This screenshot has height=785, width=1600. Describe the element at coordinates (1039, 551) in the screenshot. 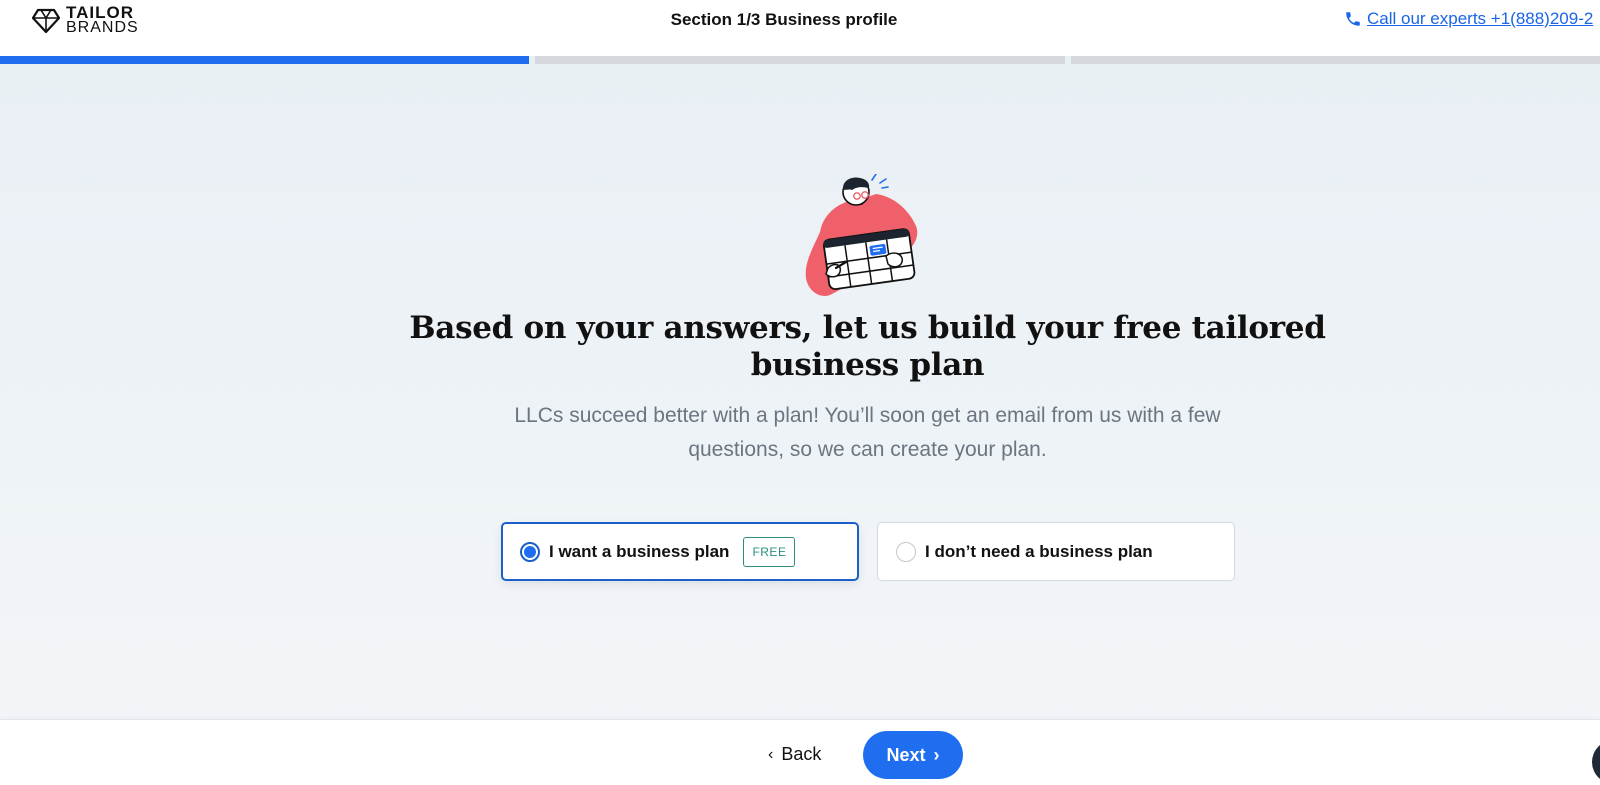

I see `option-label: I don’t need a business plan` at that location.